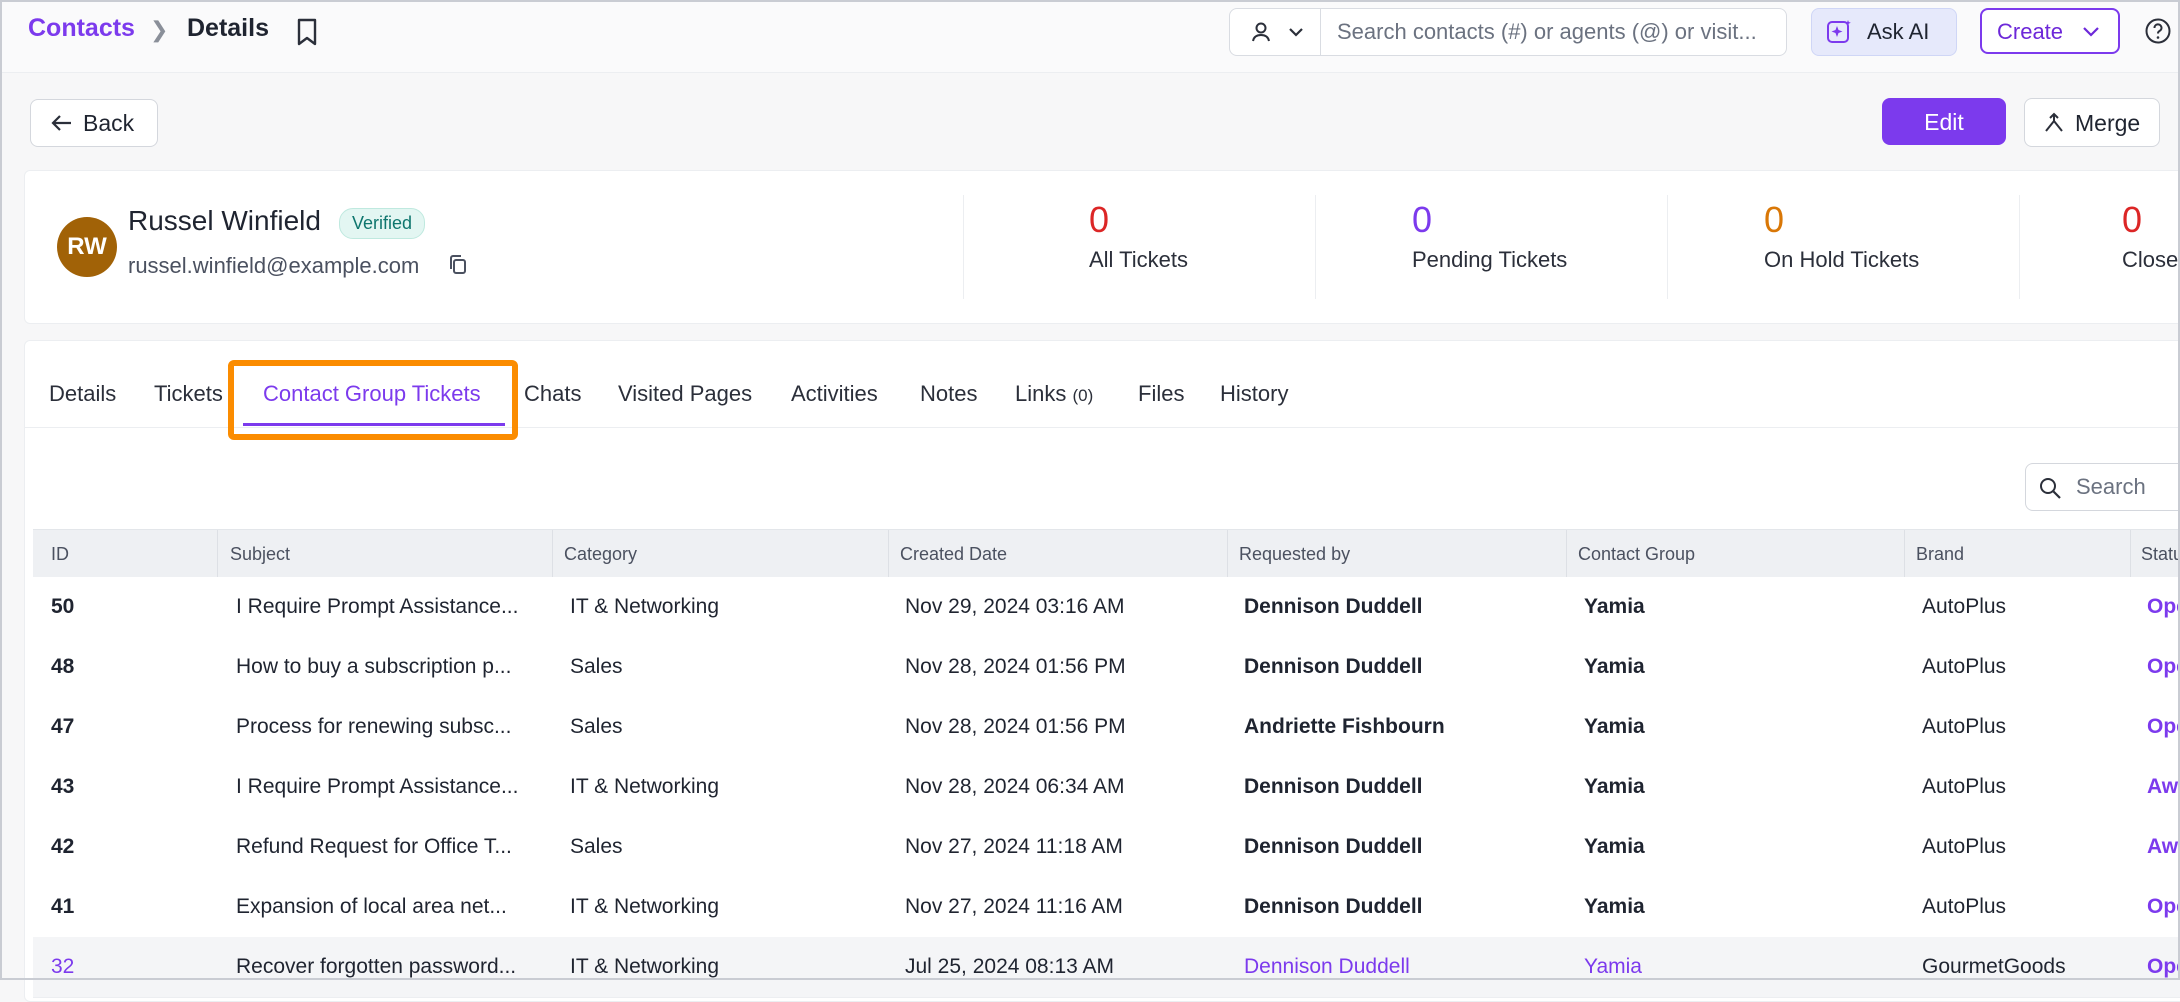 The image size is (2180, 1002). Describe the element at coordinates (1636, 554) in the screenshot. I see `column-header-contact-group: Contact Group` at that location.